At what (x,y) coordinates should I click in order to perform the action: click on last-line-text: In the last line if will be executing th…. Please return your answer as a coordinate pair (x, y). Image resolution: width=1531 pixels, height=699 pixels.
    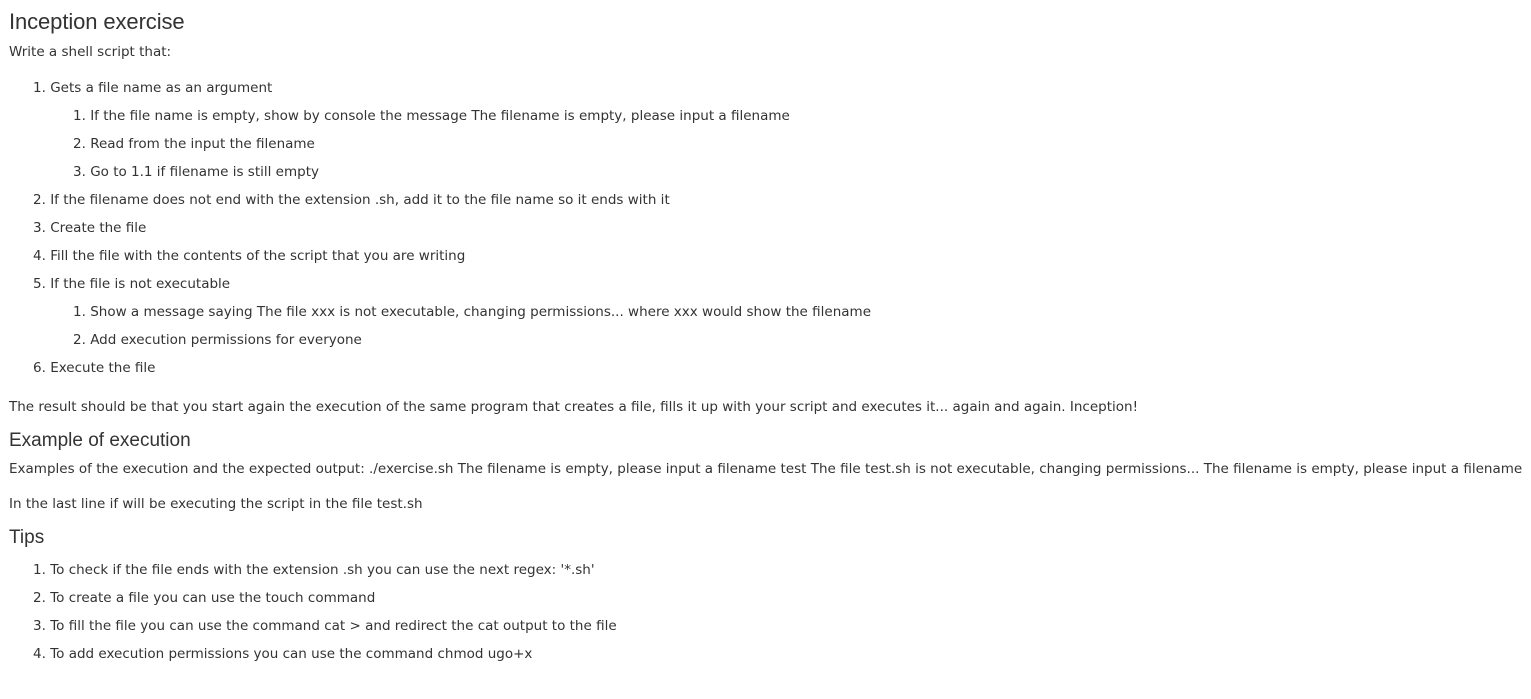
    Looking at the image, I should click on (216, 504).